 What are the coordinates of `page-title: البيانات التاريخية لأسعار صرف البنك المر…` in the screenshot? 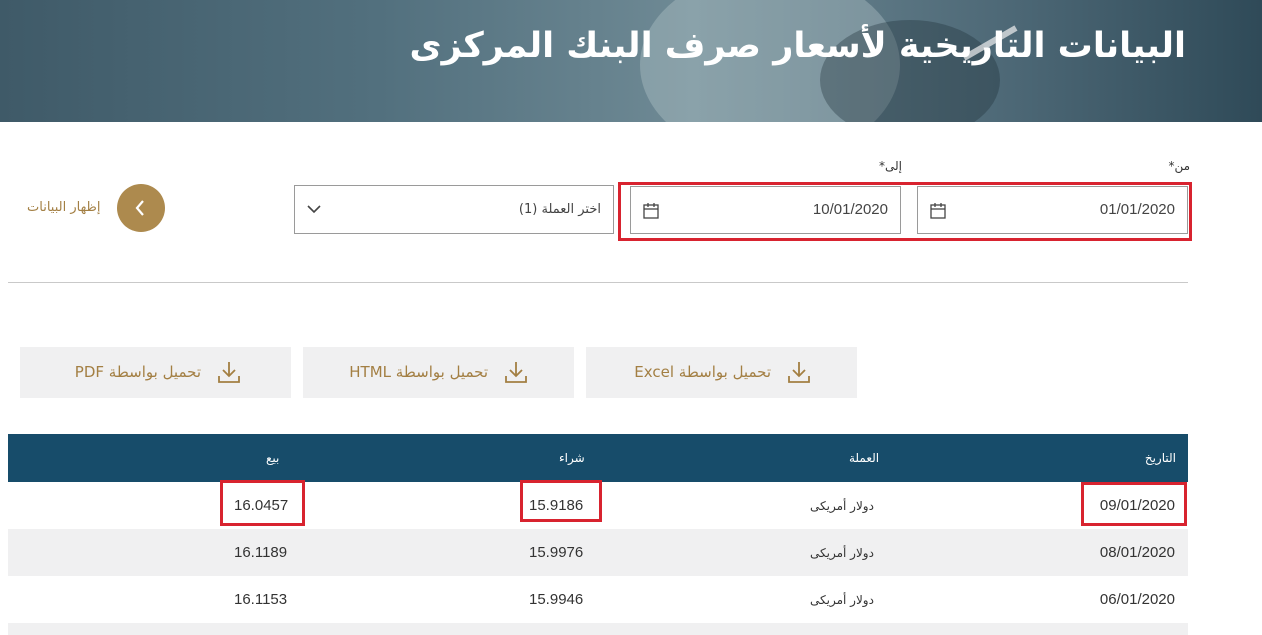 It's located at (798, 46).